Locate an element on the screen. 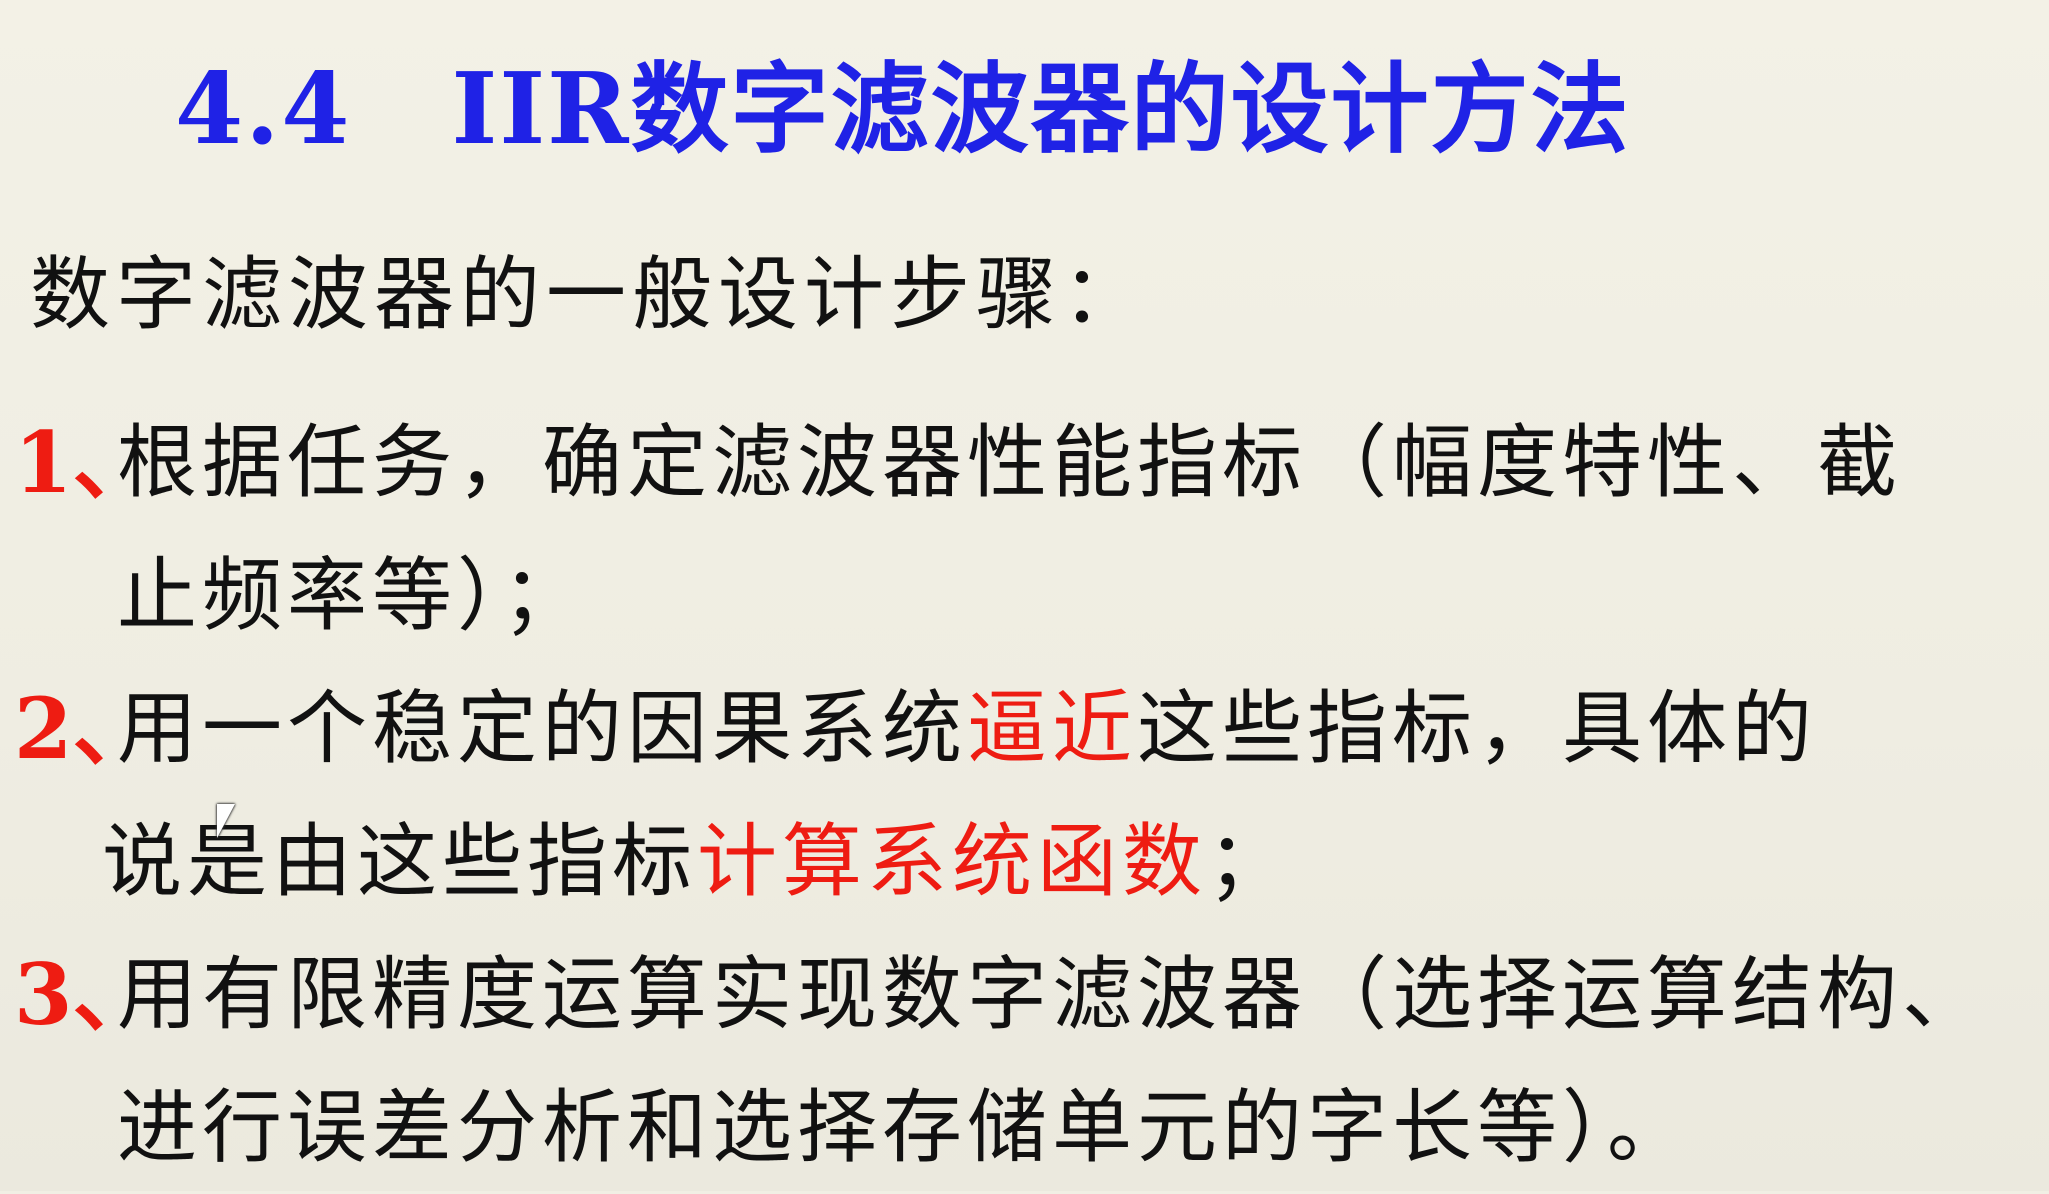  step-2-highlight-system-function: 计算系统函数 is located at coordinates (952, 861).